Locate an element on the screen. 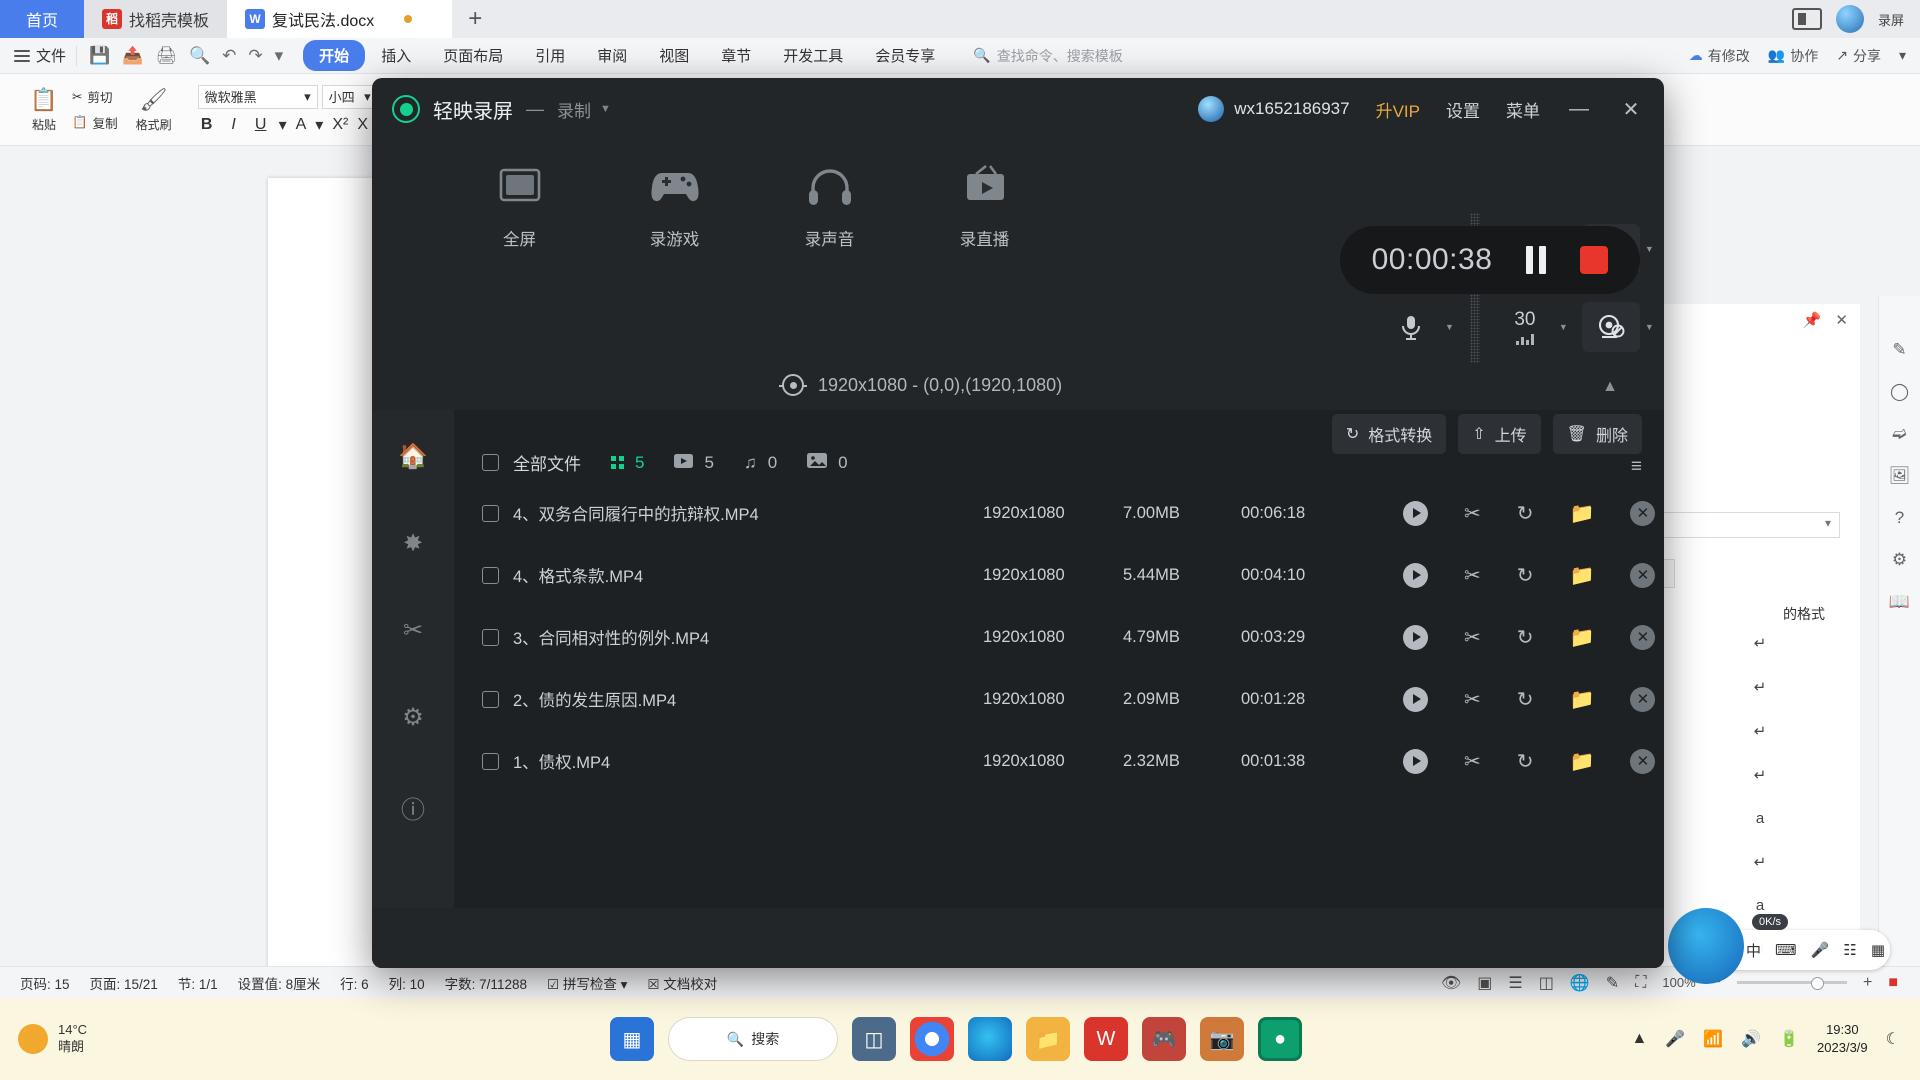 Image resolution: width=1920 pixels, height=1080 pixels. task-view-icon: ◫ is located at coordinates (874, 1039).